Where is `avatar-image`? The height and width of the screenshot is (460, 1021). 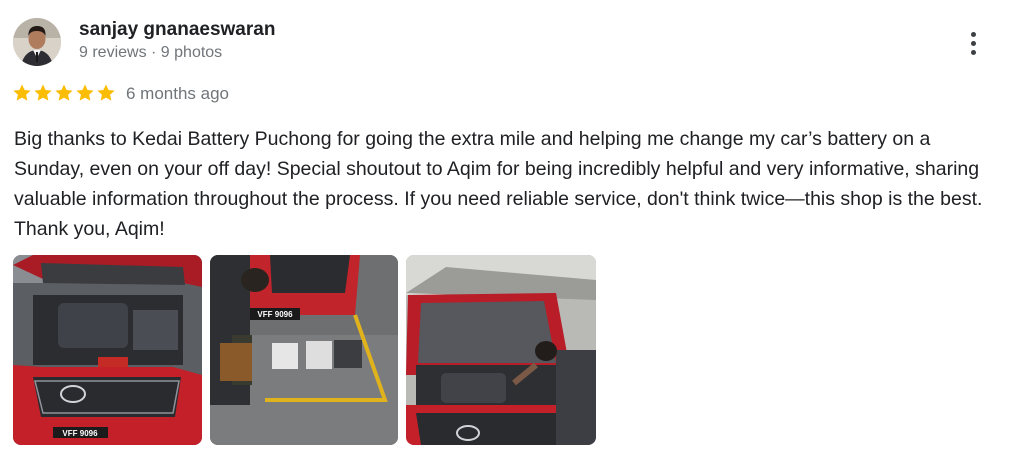 avatar-image is located at coordinates (37, 42).